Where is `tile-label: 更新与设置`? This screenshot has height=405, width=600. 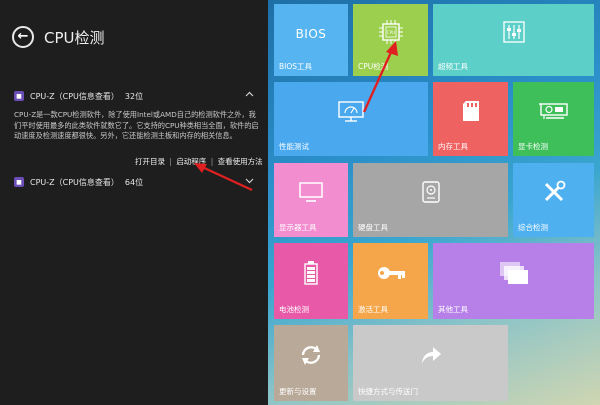
tile-label: 更新与设置 is located at coordinates (298, 391).